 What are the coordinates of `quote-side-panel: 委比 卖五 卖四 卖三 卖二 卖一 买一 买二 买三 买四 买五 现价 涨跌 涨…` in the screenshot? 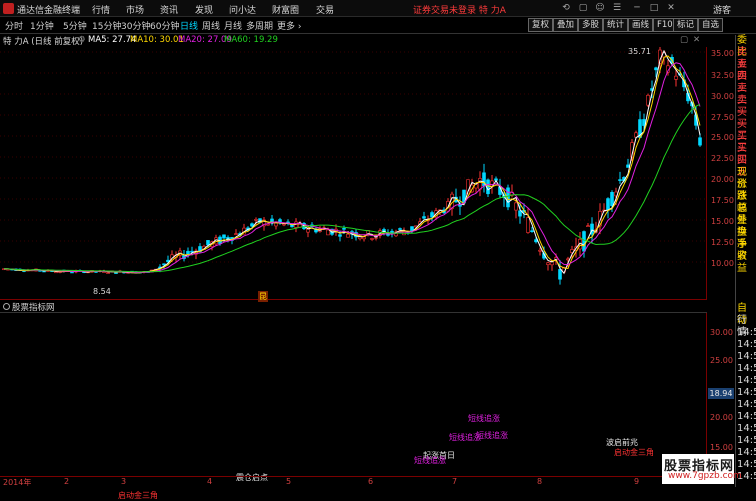 It's located at (745, 261).